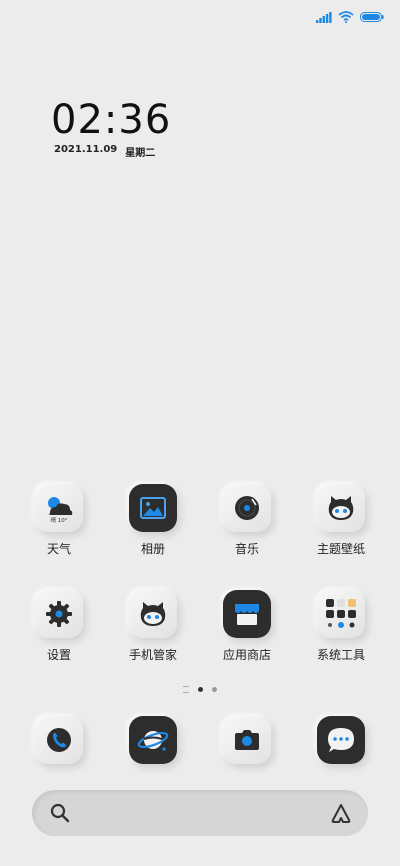  I want to click on app-security: 手机管家, so click(153, 626).